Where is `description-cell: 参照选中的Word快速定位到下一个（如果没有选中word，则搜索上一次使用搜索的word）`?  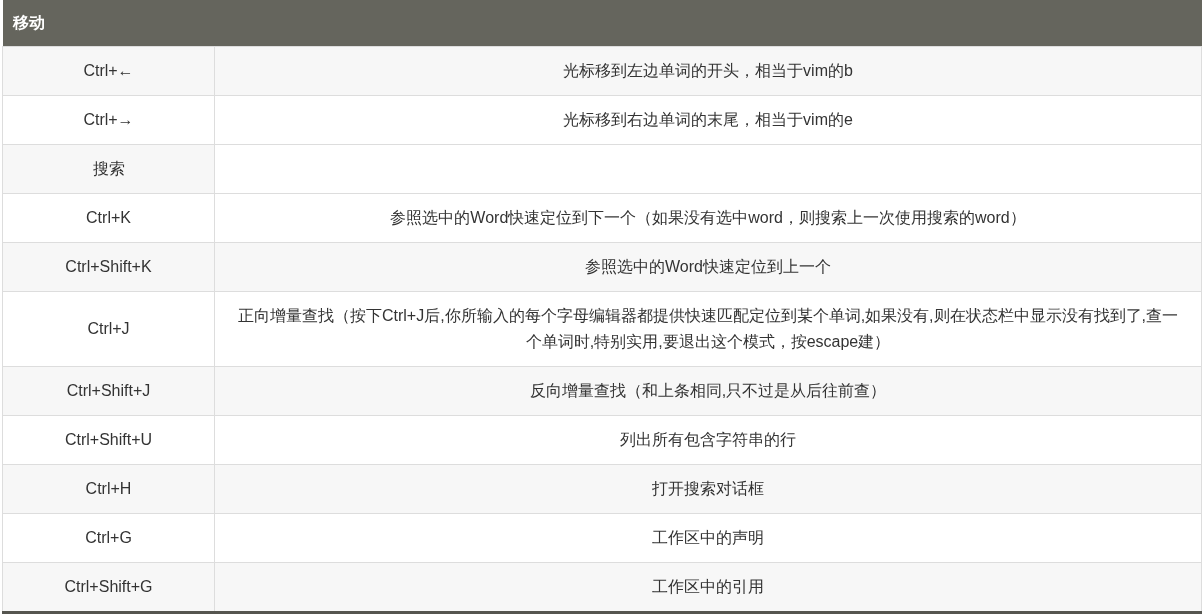 description-cell: 参照选中的Word快速定位到下一个（如果没有选中word，则搜索上一次使用搜索的word） is located at coordinates (708, 217).